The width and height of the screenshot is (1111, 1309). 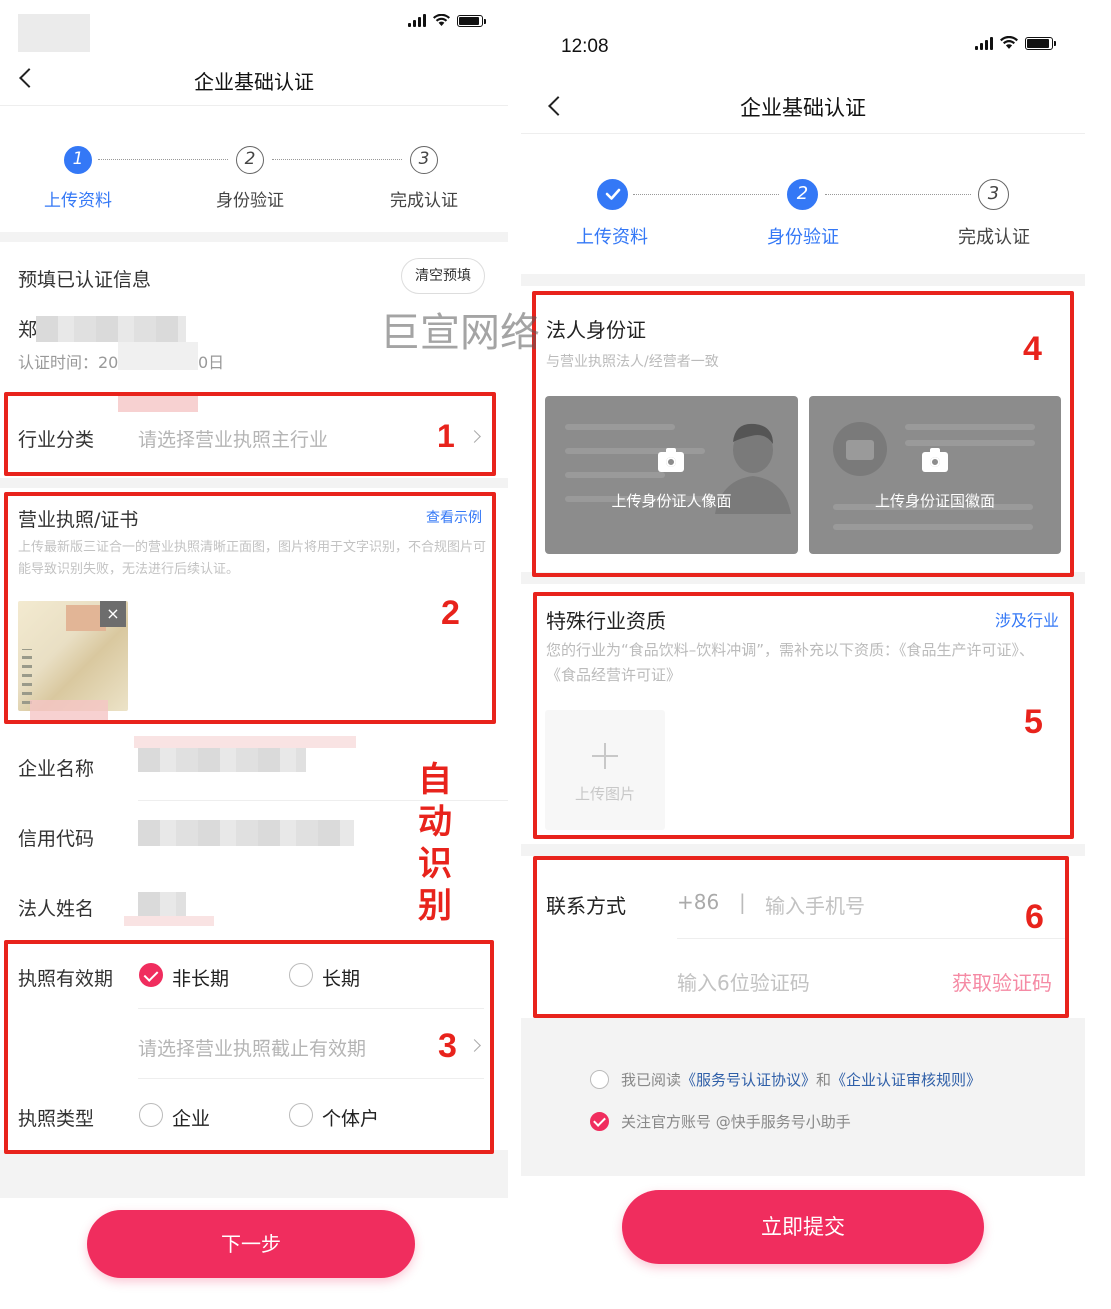 What do you see at coordinates (803, 106) in the screenshot?
I see `nav-bar: 企业基础认证` at bounding box center [803, 106].